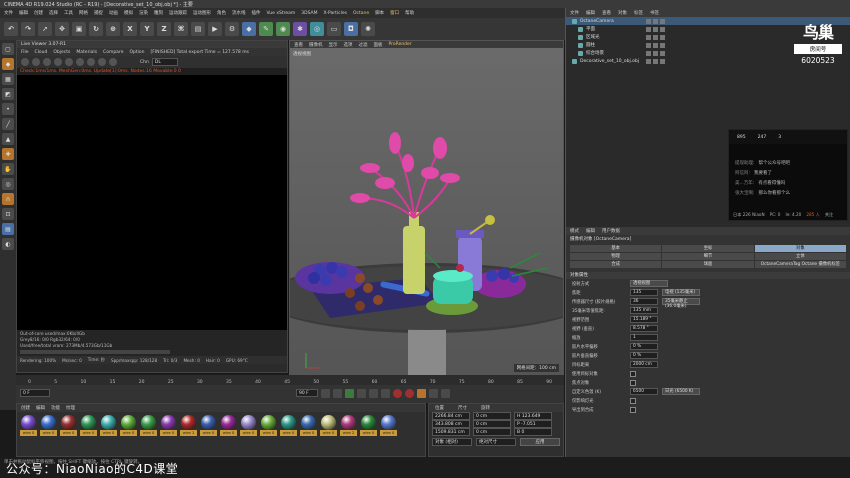 The width and height of the screenshot is (850, 478). Describe the element at coordinates (41, 52) in the screenshot. I see `menu-item: Cloud` at that location.